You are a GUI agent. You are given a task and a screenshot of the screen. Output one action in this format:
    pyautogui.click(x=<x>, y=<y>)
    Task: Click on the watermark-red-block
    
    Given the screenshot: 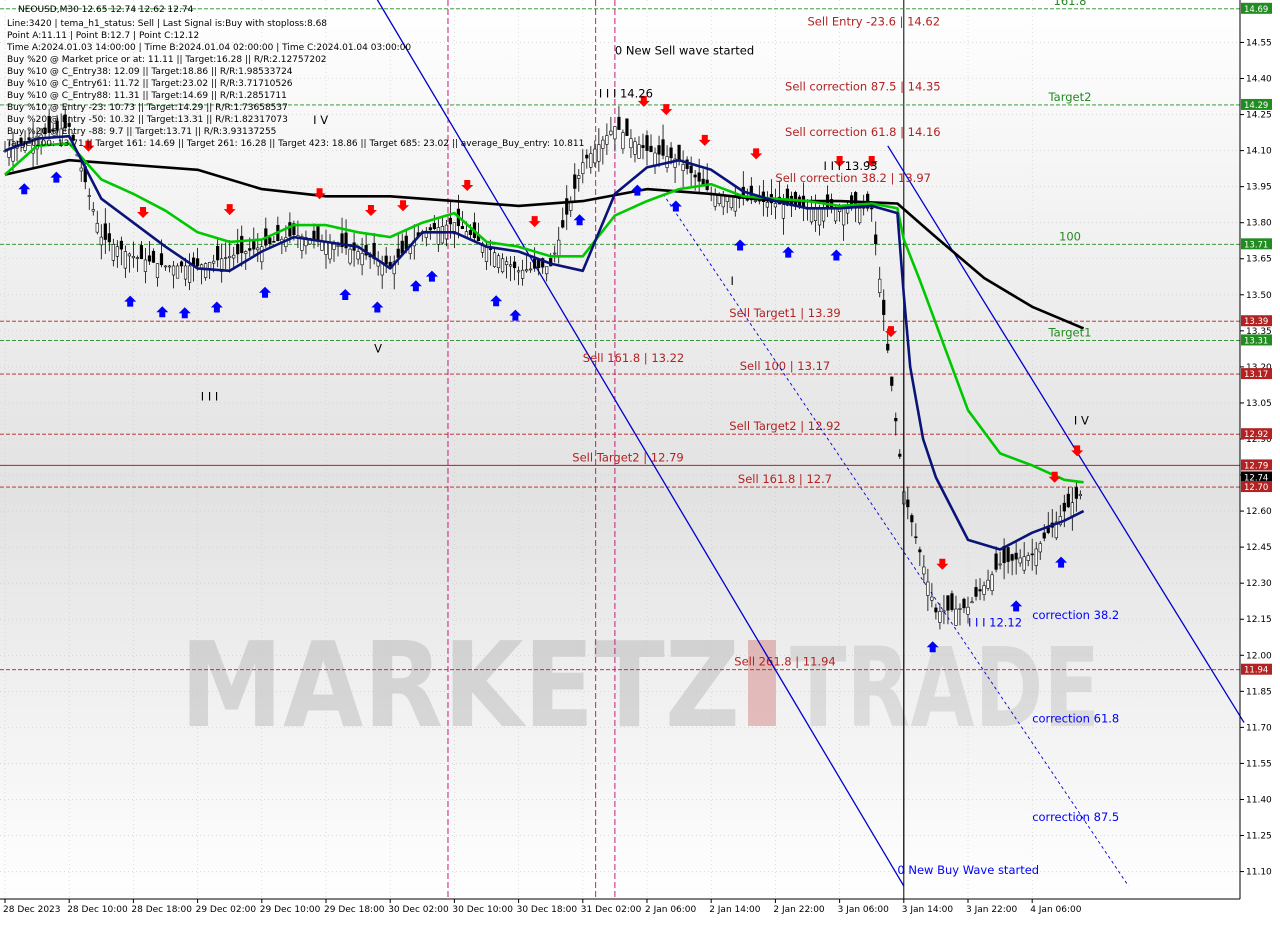 What is the action you would take?
    pyautogui.click(x=762, y=683)
    